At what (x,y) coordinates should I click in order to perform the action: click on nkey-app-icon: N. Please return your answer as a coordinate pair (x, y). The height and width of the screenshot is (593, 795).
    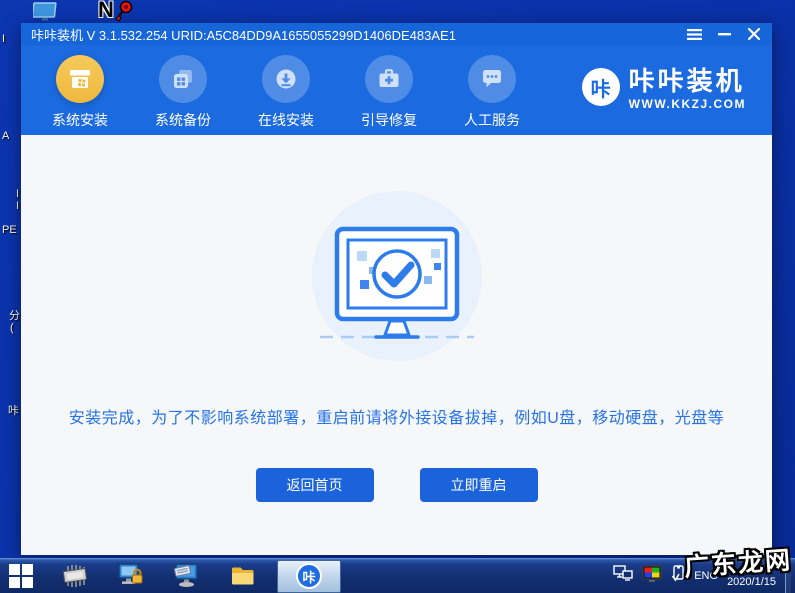
    Looking at the image, I should click on (118, 11).